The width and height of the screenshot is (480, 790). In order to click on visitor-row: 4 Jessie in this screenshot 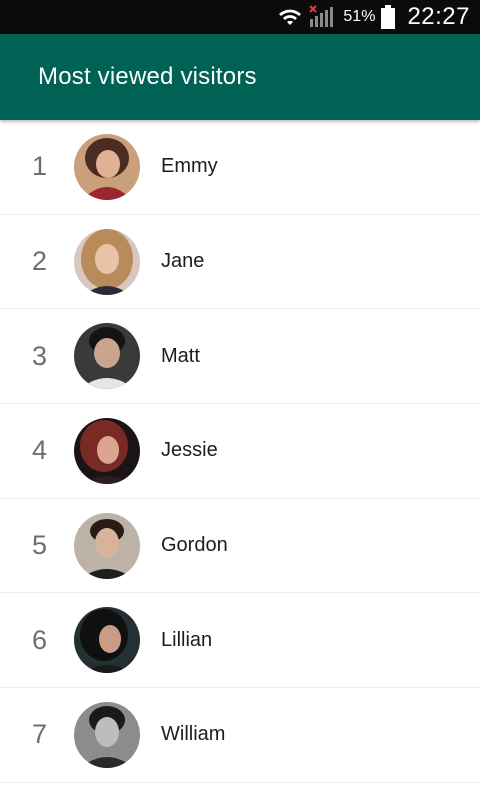, I will do `click(240, 451)`.